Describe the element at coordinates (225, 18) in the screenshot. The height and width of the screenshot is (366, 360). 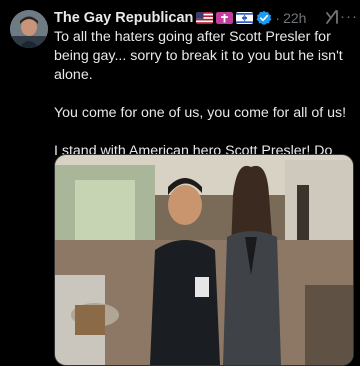
I see `cross-icon` at that location.